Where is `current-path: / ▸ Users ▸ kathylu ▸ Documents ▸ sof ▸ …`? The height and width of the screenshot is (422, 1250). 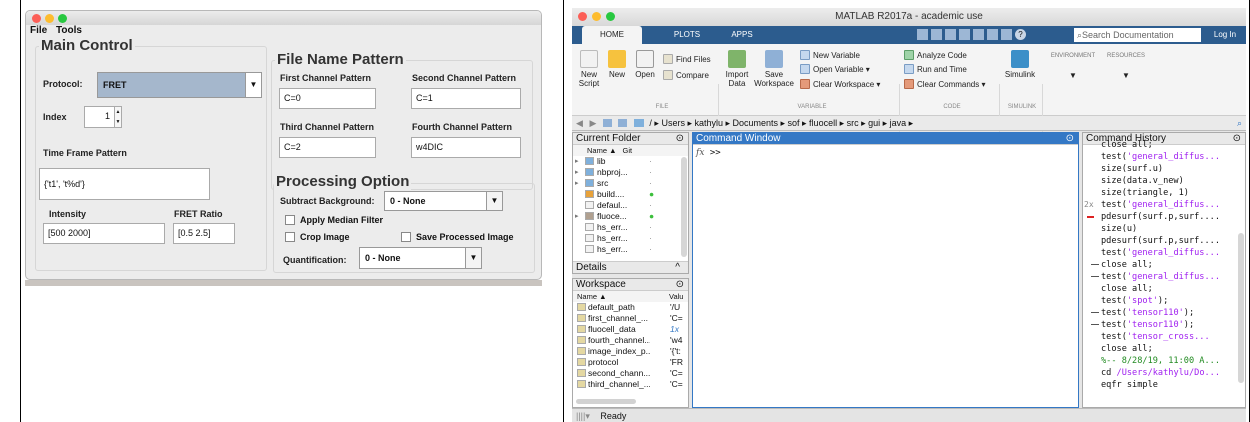
current-path: / ▸ Users ▸ kathylu ▸ Documents ▸ sof ▸ … is located at coordinates (781, 123).